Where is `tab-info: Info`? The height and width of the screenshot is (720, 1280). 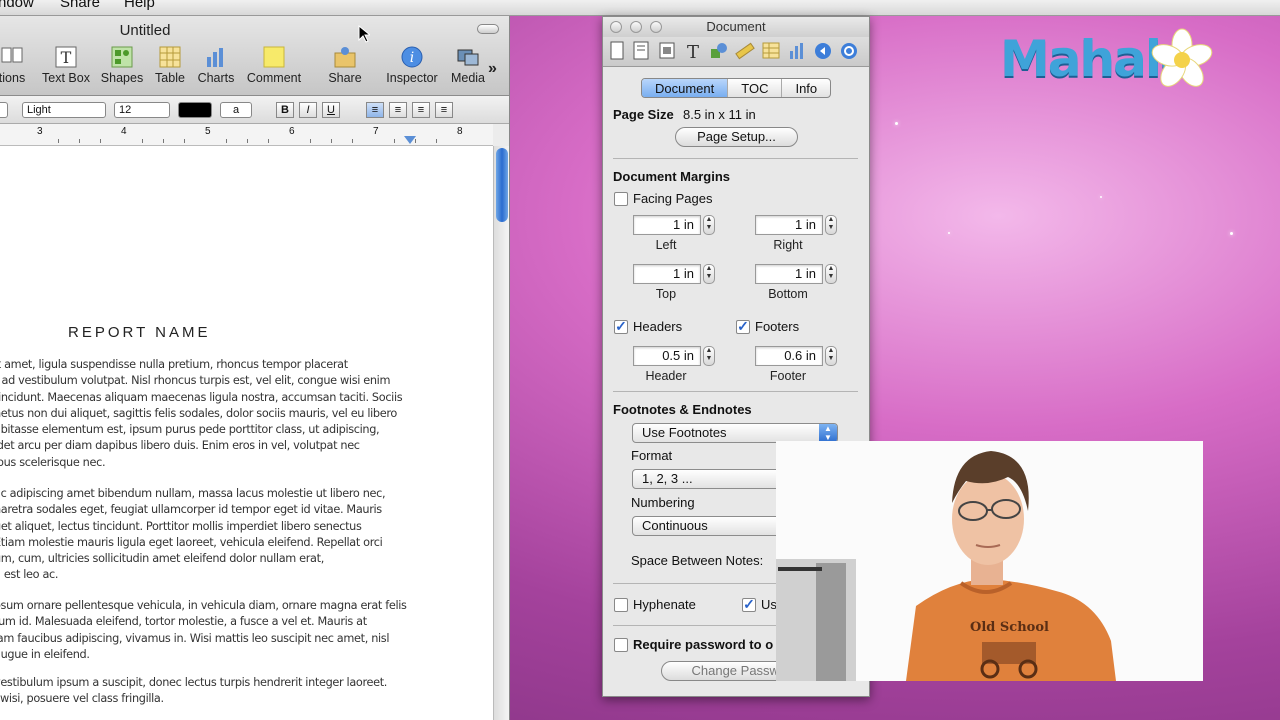
tab-info: Info is located at coordinates (806, 88).